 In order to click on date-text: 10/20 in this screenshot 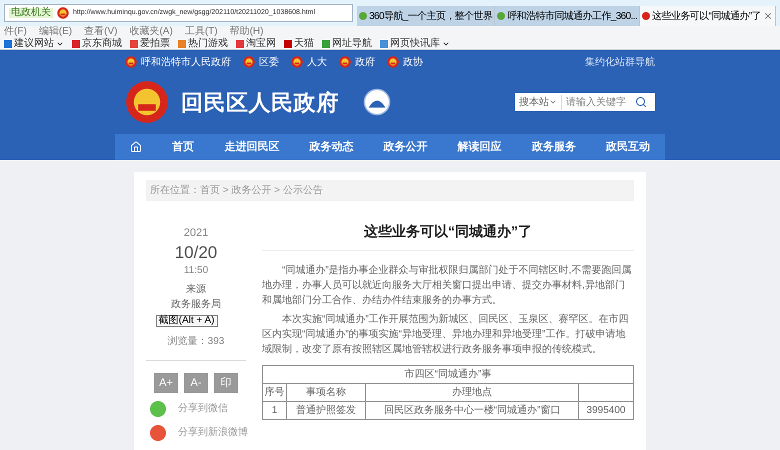, I will do `click(196, 252)`.